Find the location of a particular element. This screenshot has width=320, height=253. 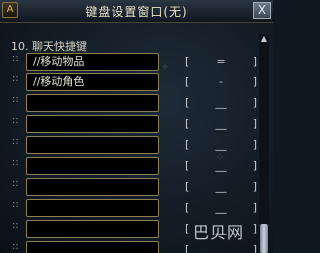

hotkey-slot: [ = ] is located at coordinates (221, 63).